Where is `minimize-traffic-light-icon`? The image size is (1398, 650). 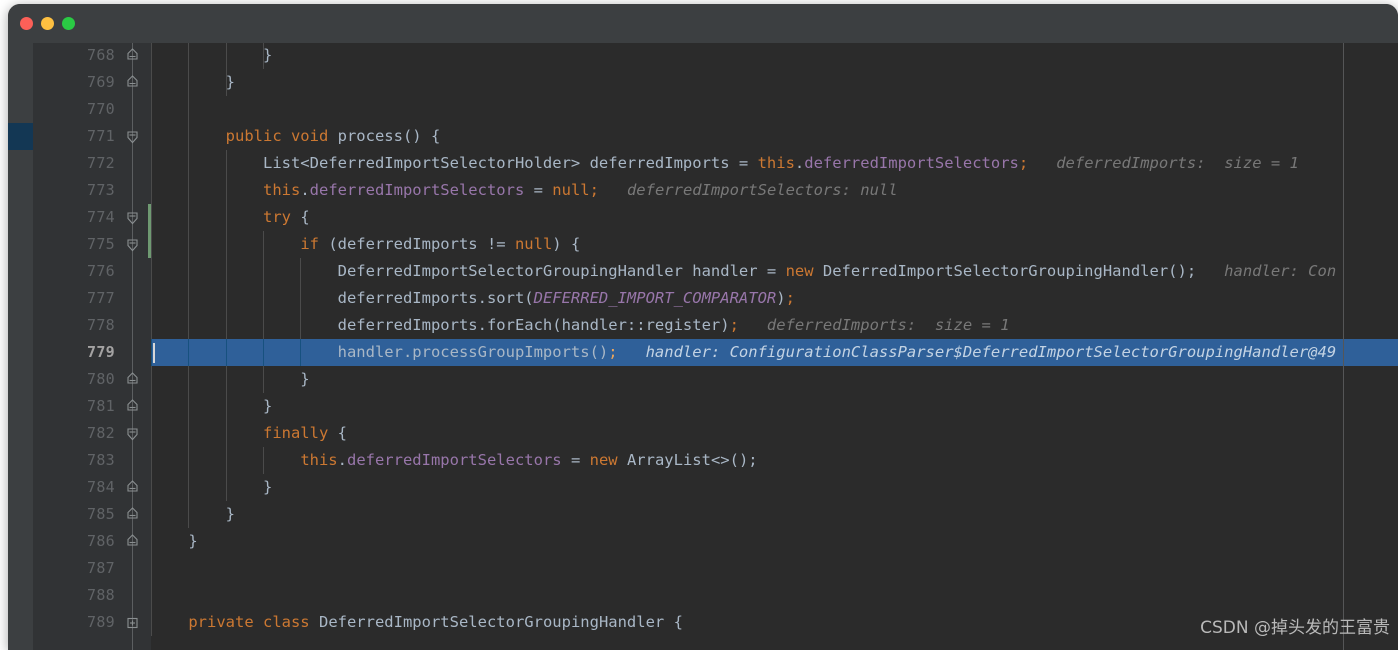
minimize-traffic-light-icon is located at coordinates (47, 23).